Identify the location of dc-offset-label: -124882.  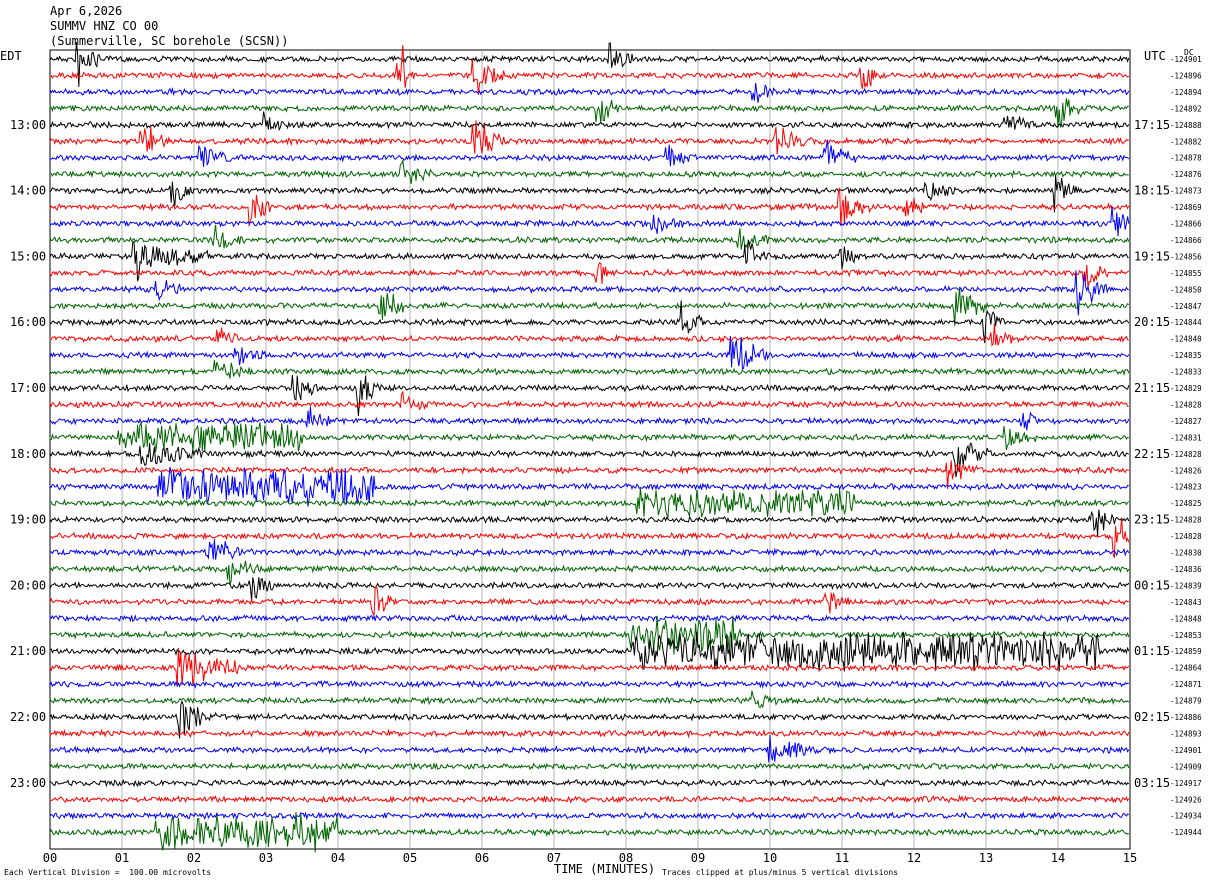
(1186, 141).